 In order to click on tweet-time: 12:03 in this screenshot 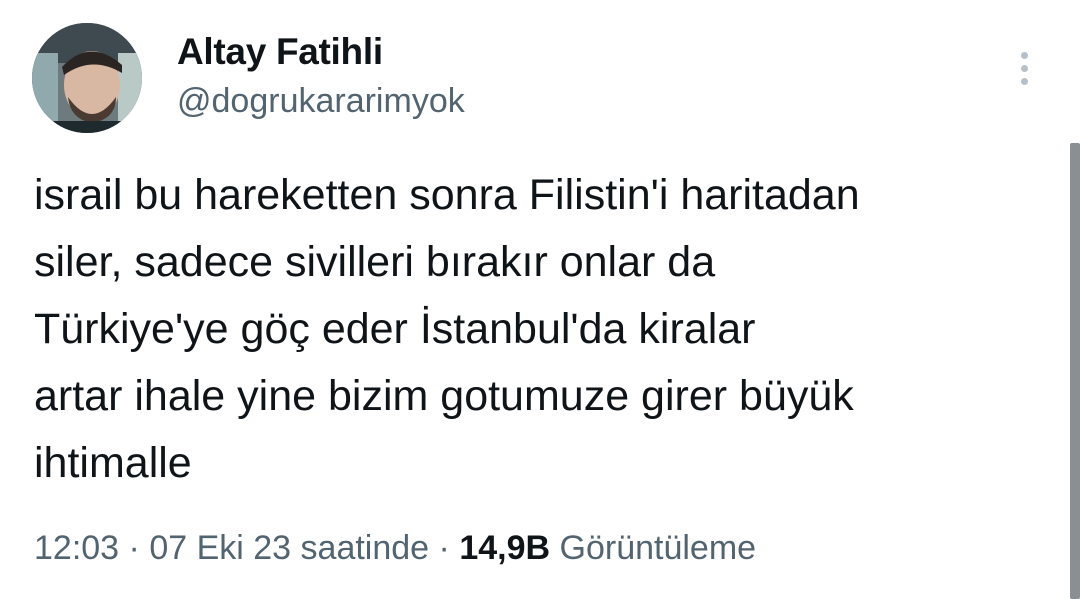, I will do `click(76, 548)`.